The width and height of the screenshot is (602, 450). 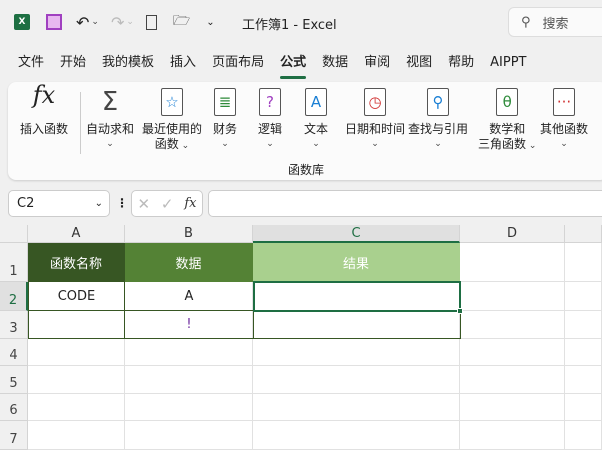 What do you see at coordinates (14, 380) in the screenshot?
I see `row-header-5: 5` at bounding box center [14, 380].